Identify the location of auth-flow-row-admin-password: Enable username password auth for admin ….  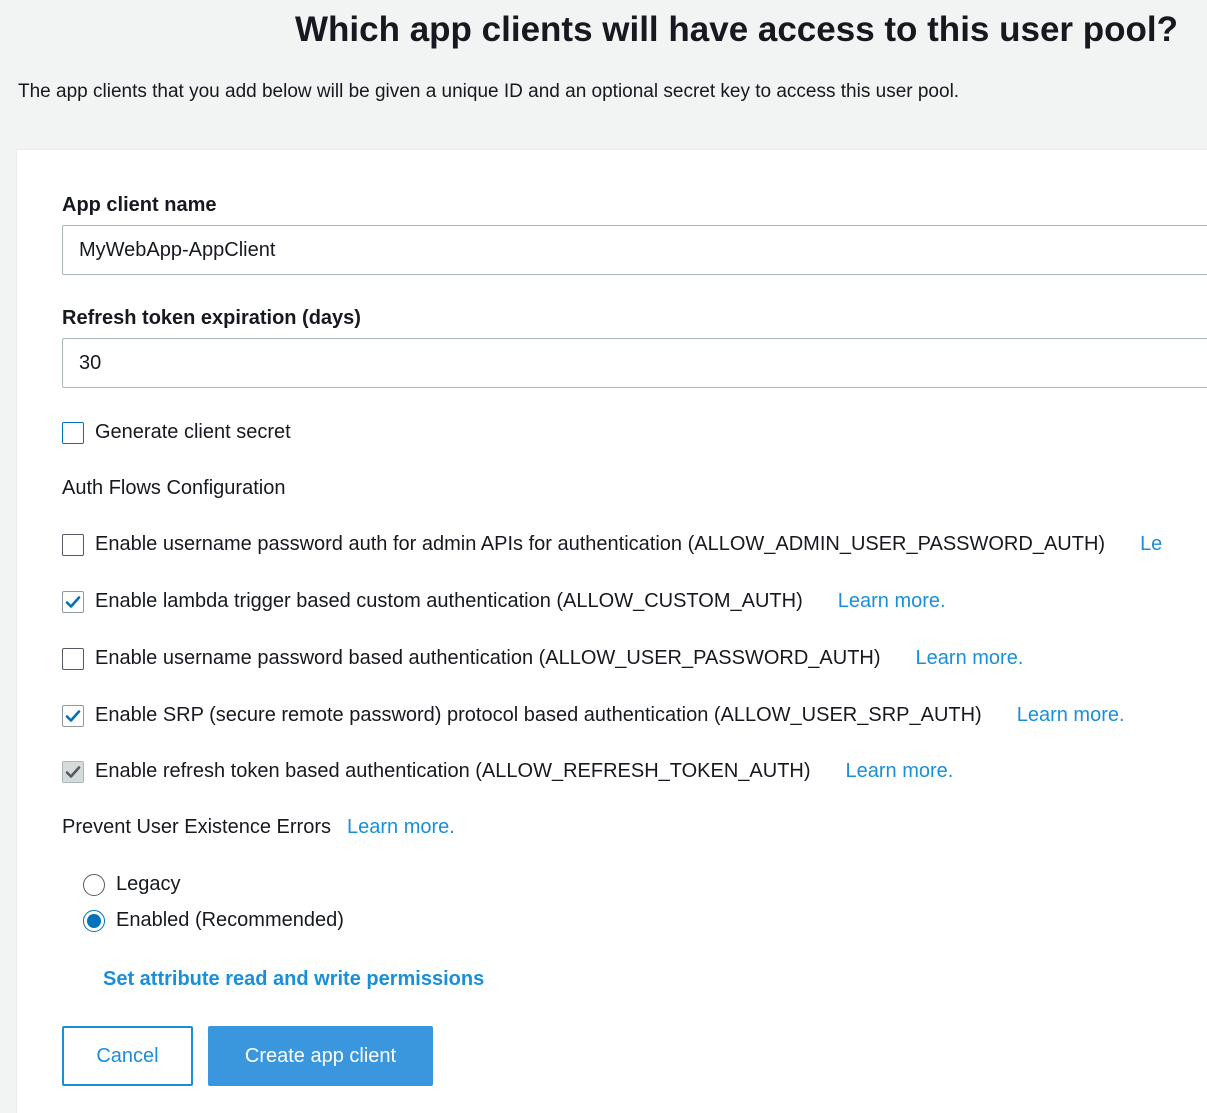
(612, 544).